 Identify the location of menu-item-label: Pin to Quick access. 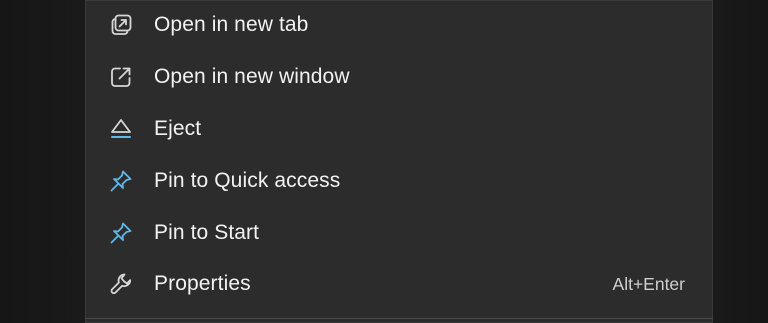
(247, 180).